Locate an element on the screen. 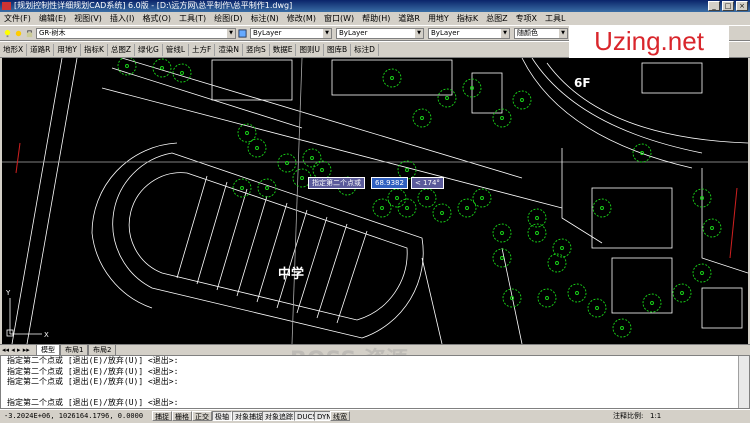  site-logo: Uzing.net is located at coordinates (649, 41).